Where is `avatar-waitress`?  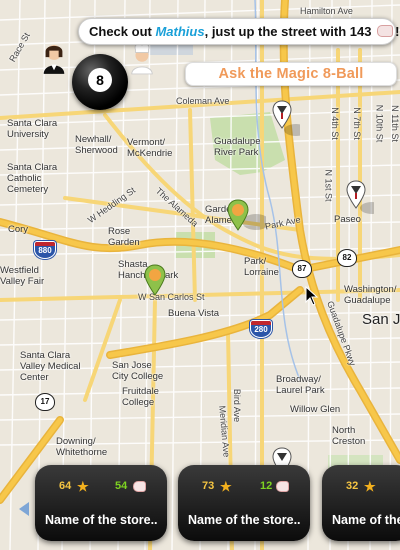 avatar-waitress is located at coordinates (54, 59).